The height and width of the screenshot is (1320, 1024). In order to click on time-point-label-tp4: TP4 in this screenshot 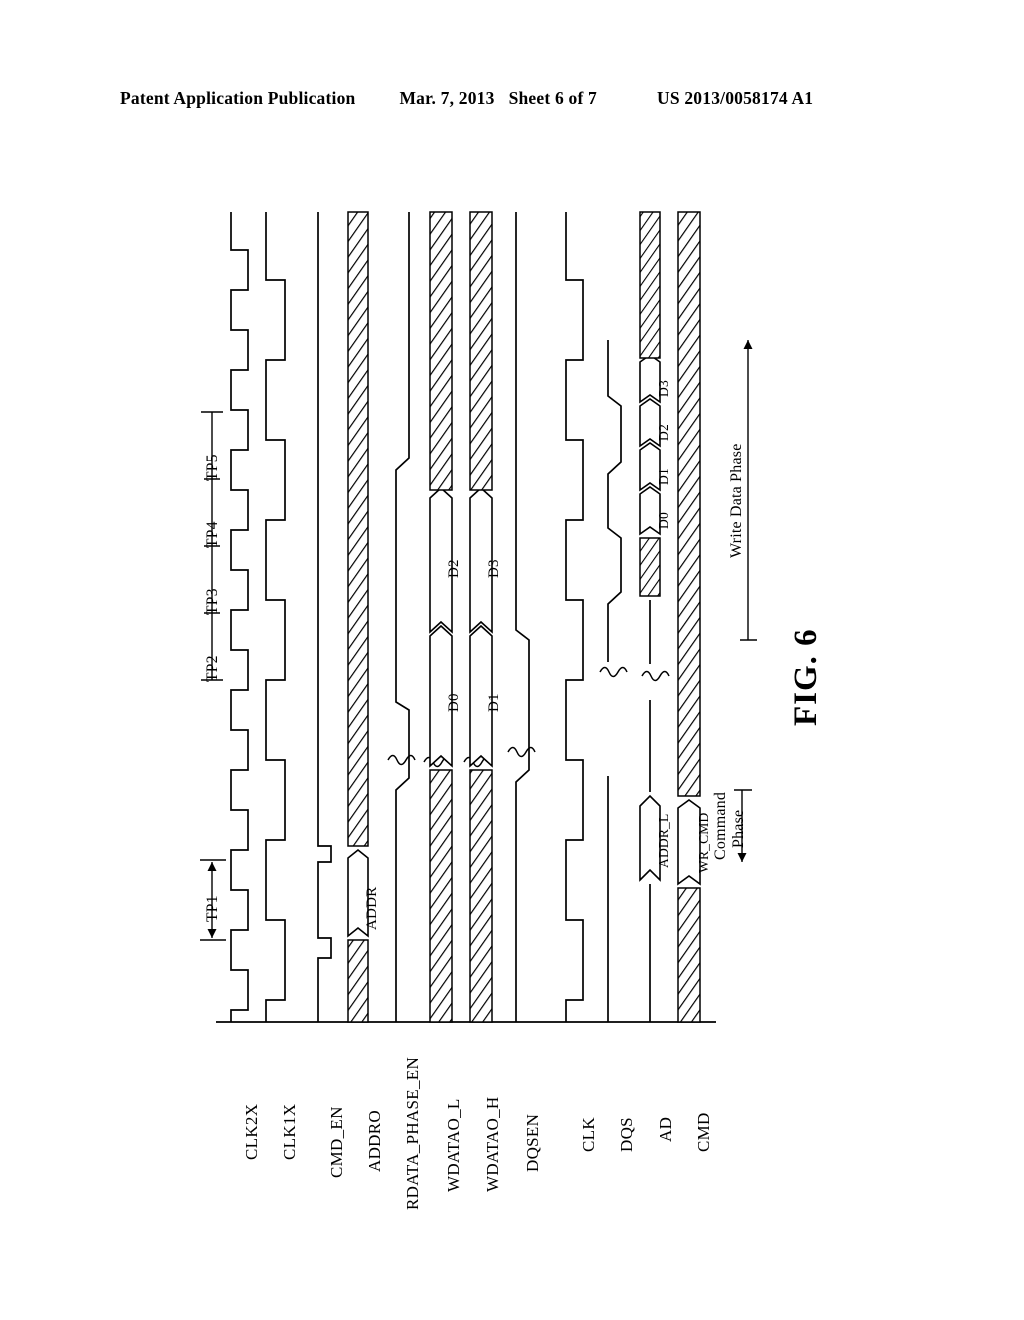, I will do `click(212, 534)`.